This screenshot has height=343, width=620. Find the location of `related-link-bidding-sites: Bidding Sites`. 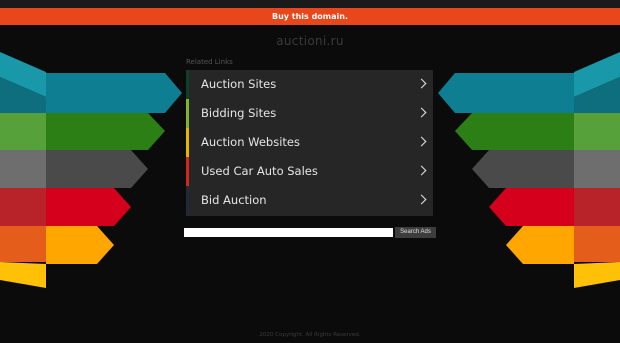

related-link-bidding-sites: Bidding Sites is located at coordinates (309, 113).